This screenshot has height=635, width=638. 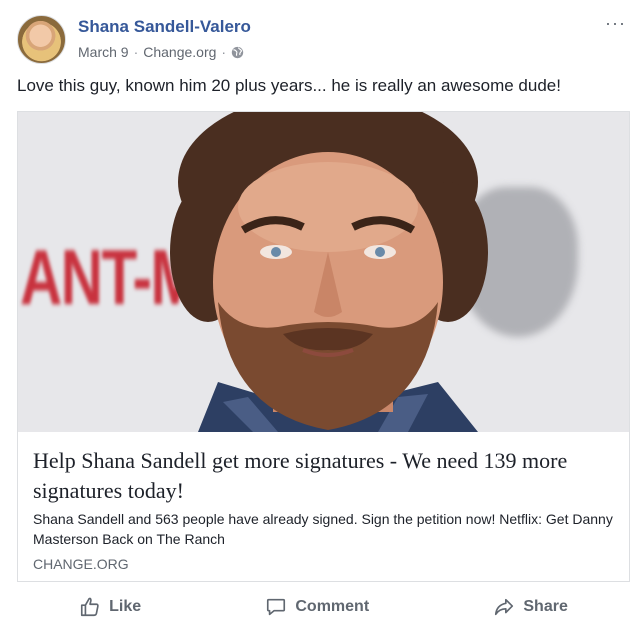 What do you see at coordinates (90, 607) in the screenshot?
I see `thumbs-up-icon` at bounding box center [90, 607].